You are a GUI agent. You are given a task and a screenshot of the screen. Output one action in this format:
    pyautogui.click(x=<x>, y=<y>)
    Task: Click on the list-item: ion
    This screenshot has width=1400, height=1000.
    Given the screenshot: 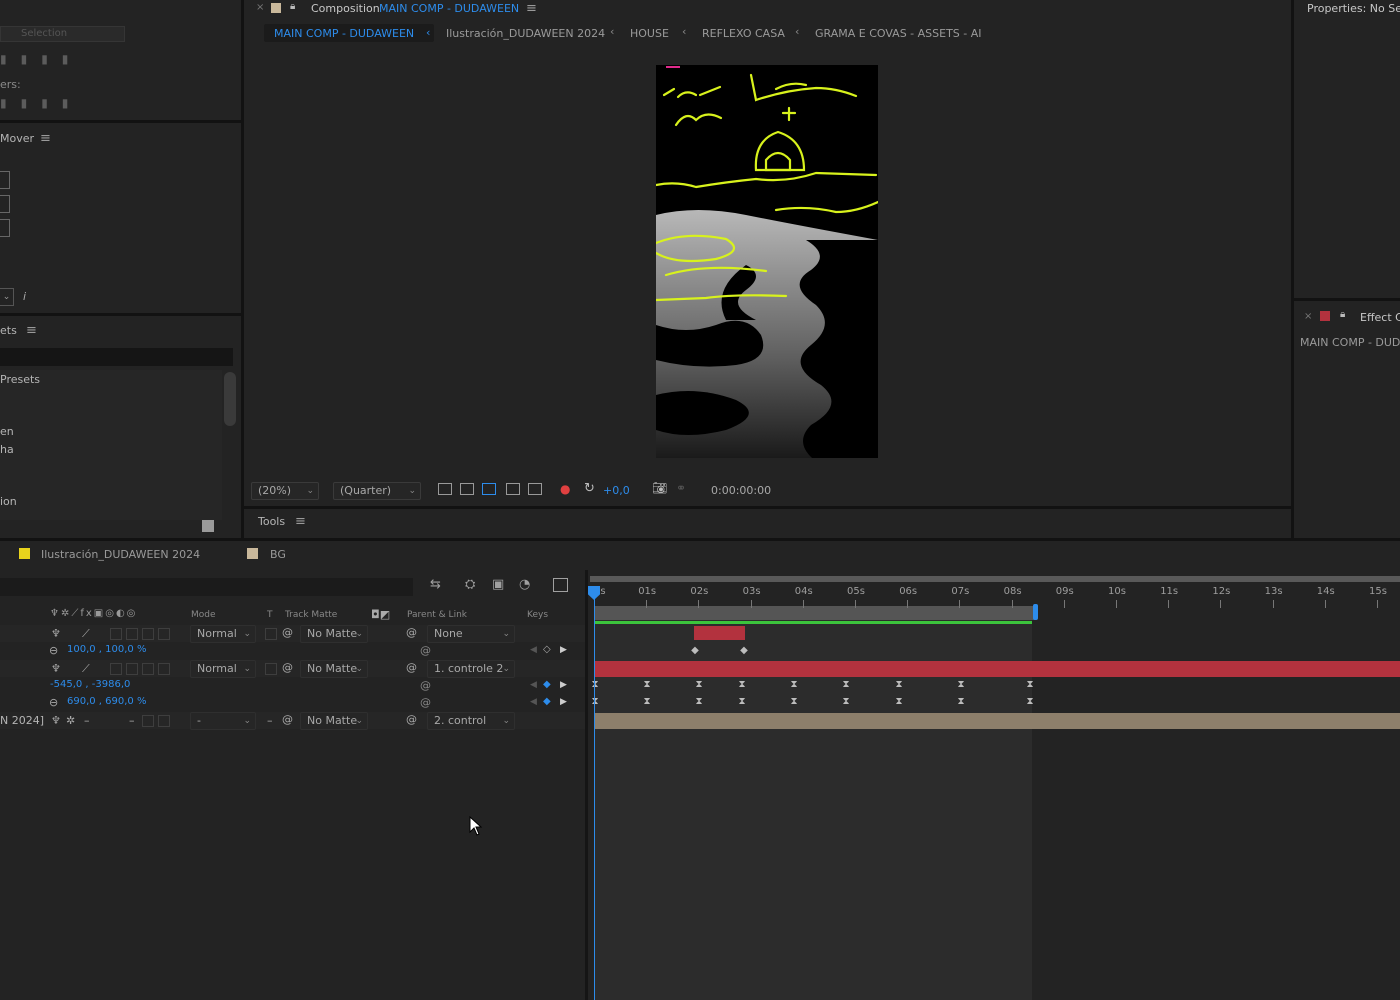 What is the action you would take?
    pyautogui.click(x=8, y=501)
    